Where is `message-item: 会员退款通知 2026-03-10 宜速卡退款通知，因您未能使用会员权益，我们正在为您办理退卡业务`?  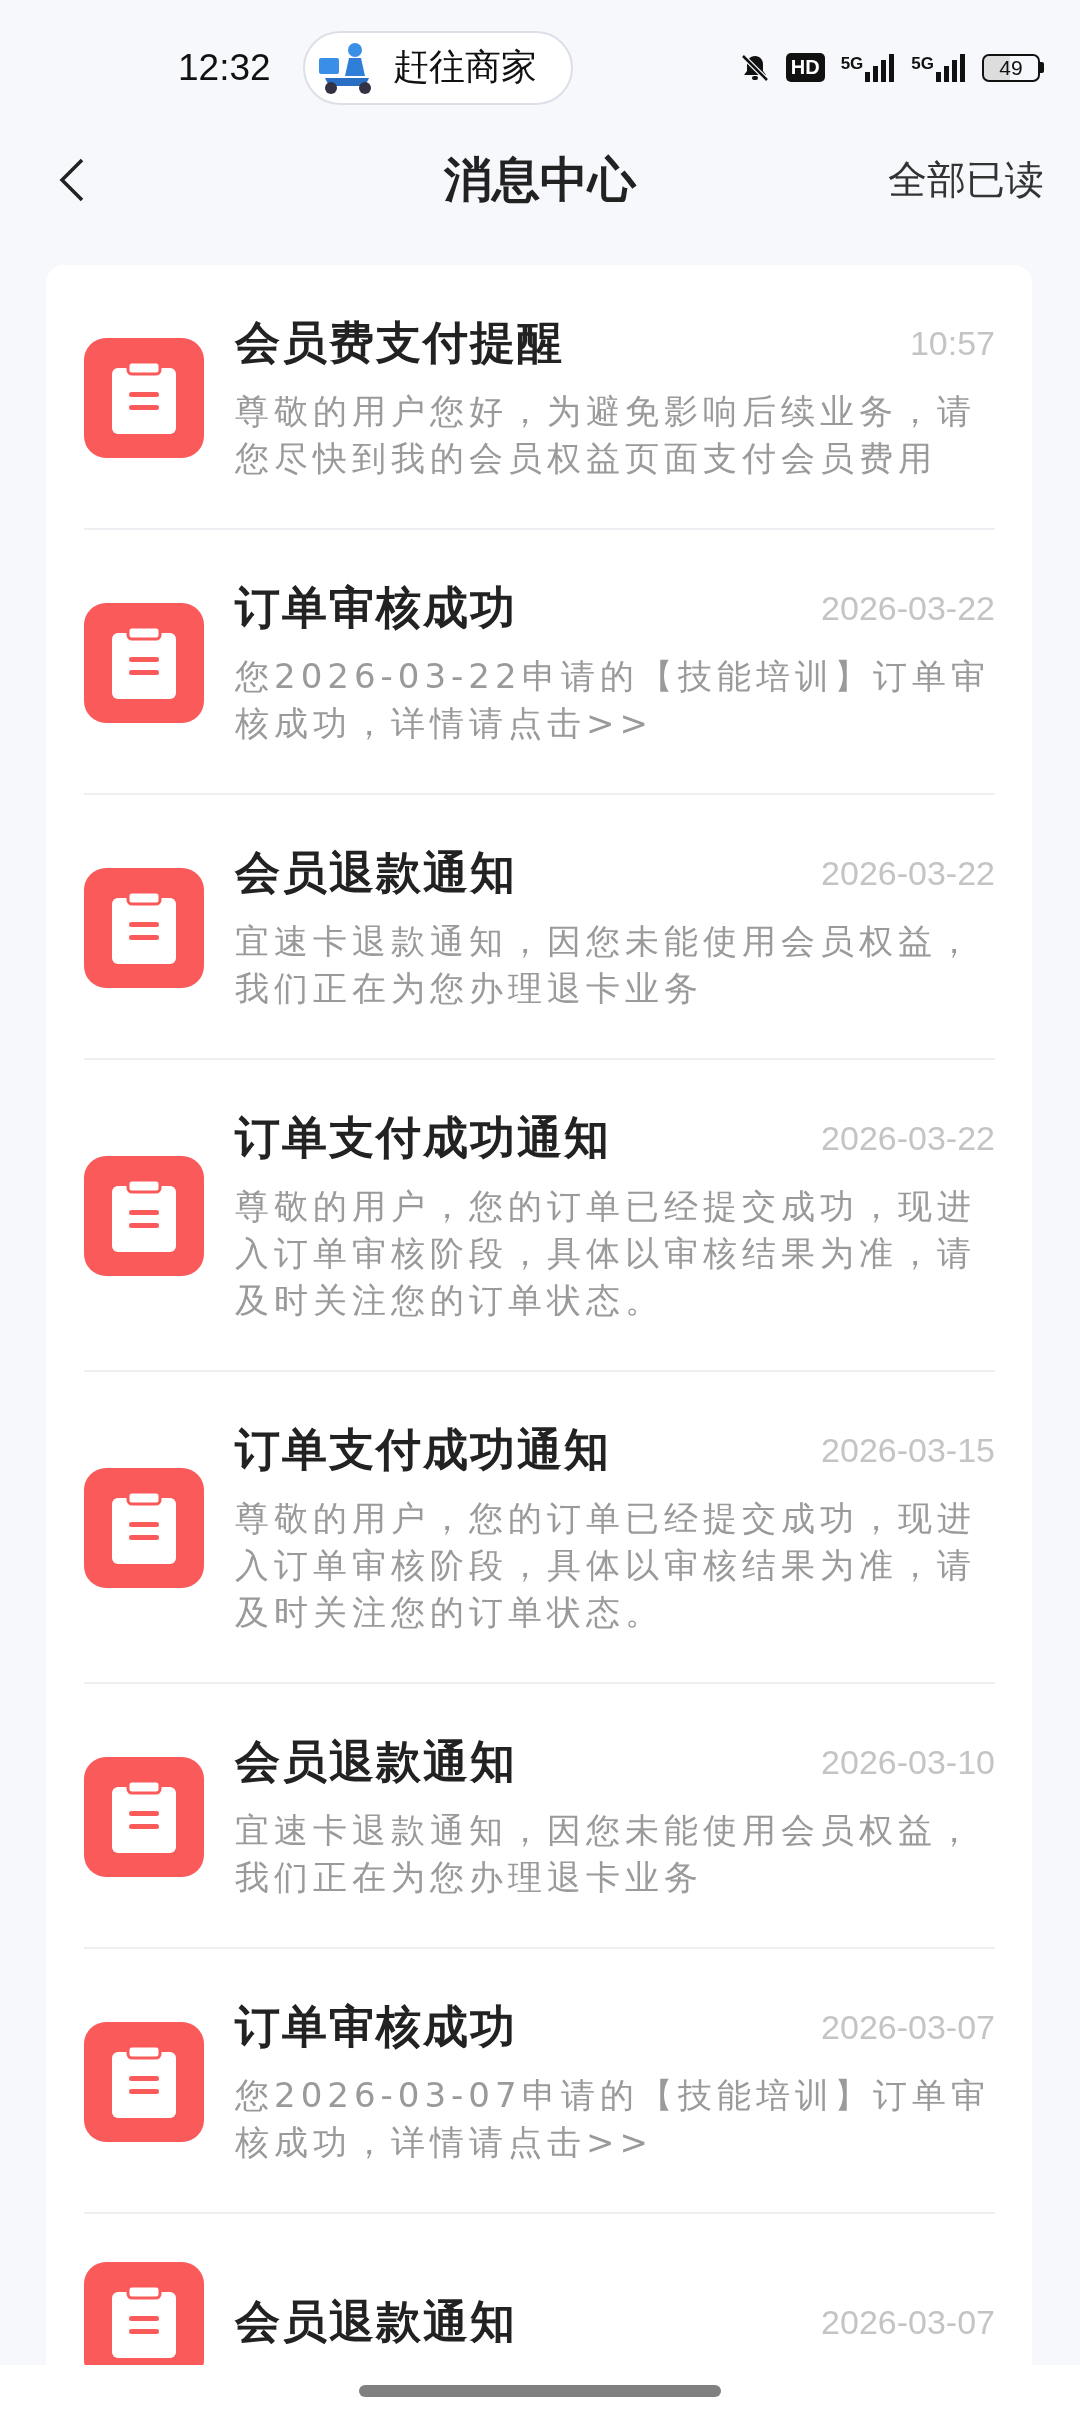 message-item: 会员退款通知 2026-03-10 宜速卡退款通知，因您未能使用会员权益，我们正在为您办理退卡业务 is located at coordinates (539, 1816).